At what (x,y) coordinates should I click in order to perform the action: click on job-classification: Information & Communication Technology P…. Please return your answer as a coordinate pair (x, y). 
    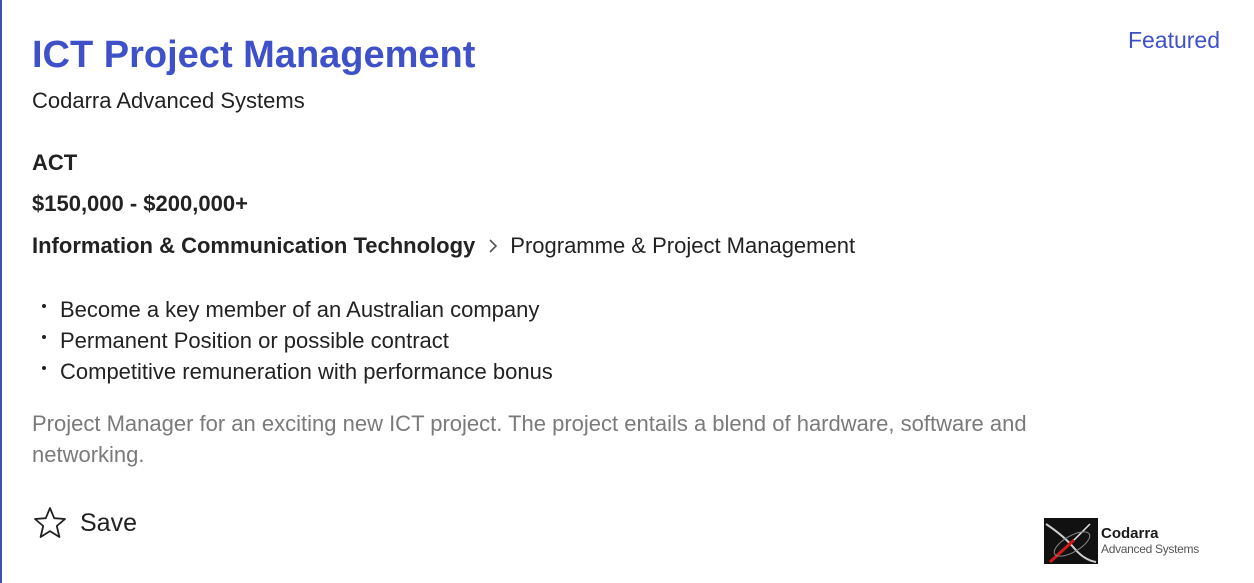
    Looking at the image, I should click on (443, 246).